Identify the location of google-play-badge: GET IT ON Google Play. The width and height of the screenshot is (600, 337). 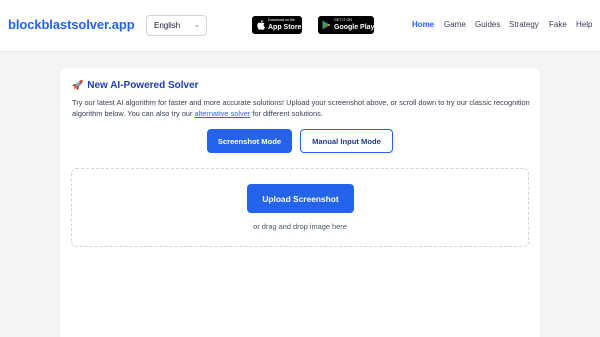
(346, 25).